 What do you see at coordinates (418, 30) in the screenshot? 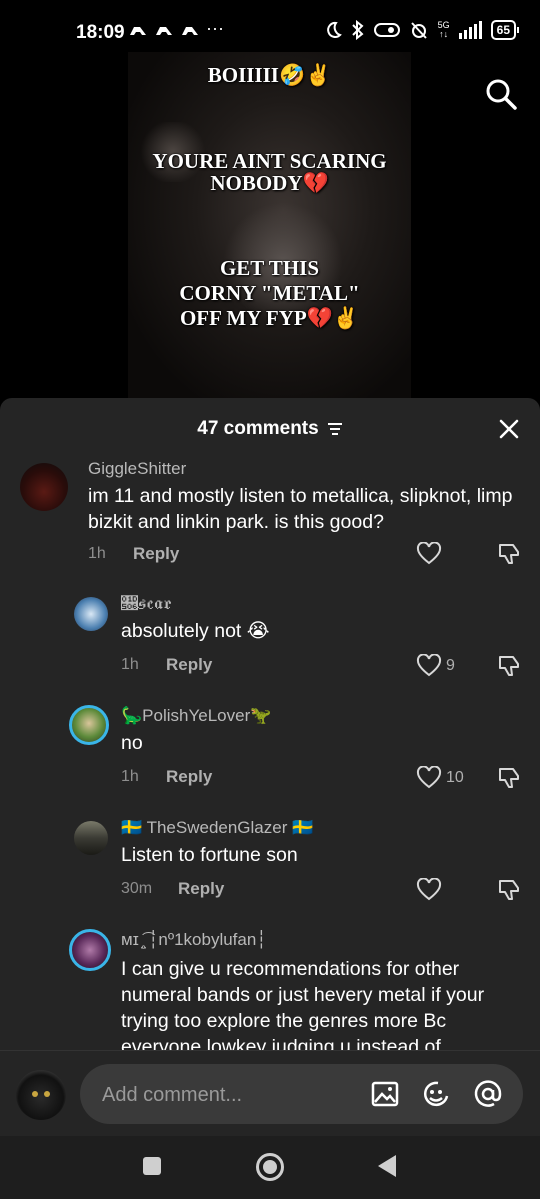
I see `alarm-off-icon` at bounding box center [418, 30].